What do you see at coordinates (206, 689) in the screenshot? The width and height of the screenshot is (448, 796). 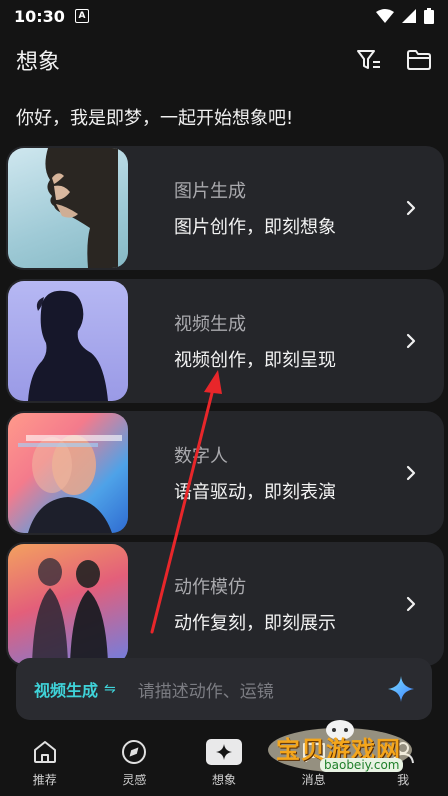 I see `prompt-input: 请描述动作、运镜` at bounding box center [206, 689].